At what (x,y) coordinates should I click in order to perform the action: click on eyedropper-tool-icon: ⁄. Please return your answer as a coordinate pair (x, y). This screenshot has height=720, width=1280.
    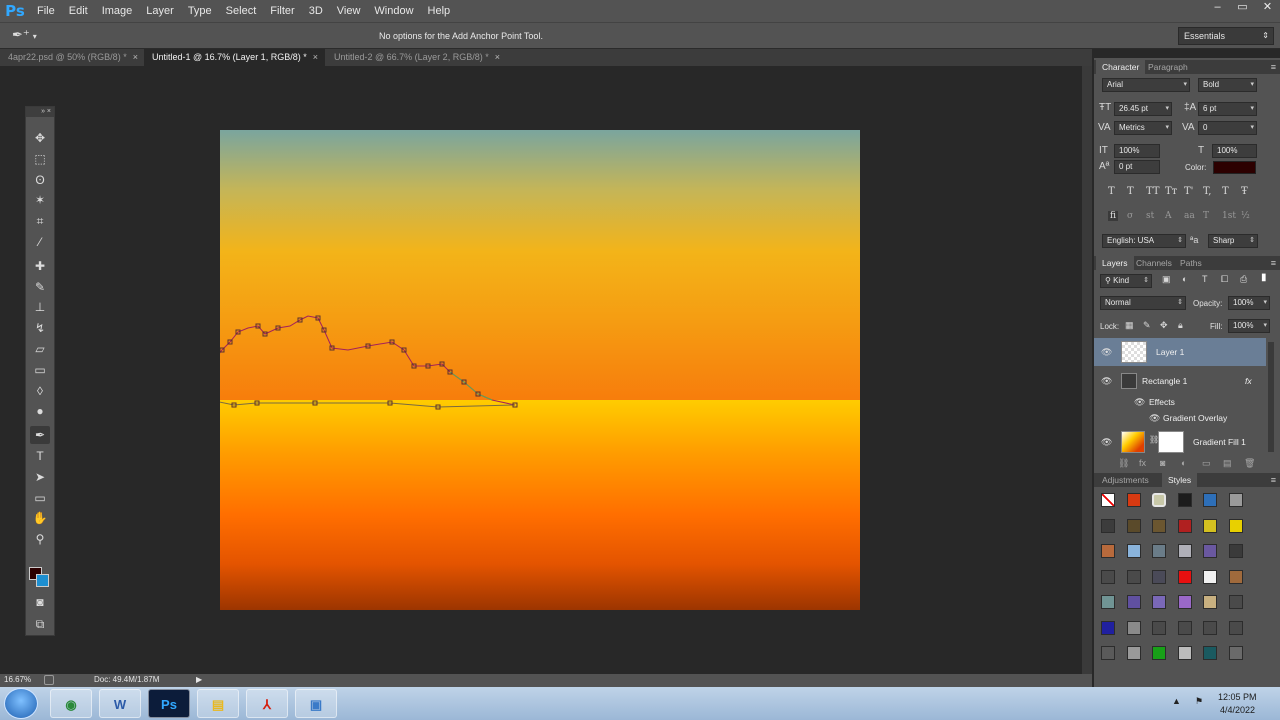
    Looking at the image, I should click on (40, 242).